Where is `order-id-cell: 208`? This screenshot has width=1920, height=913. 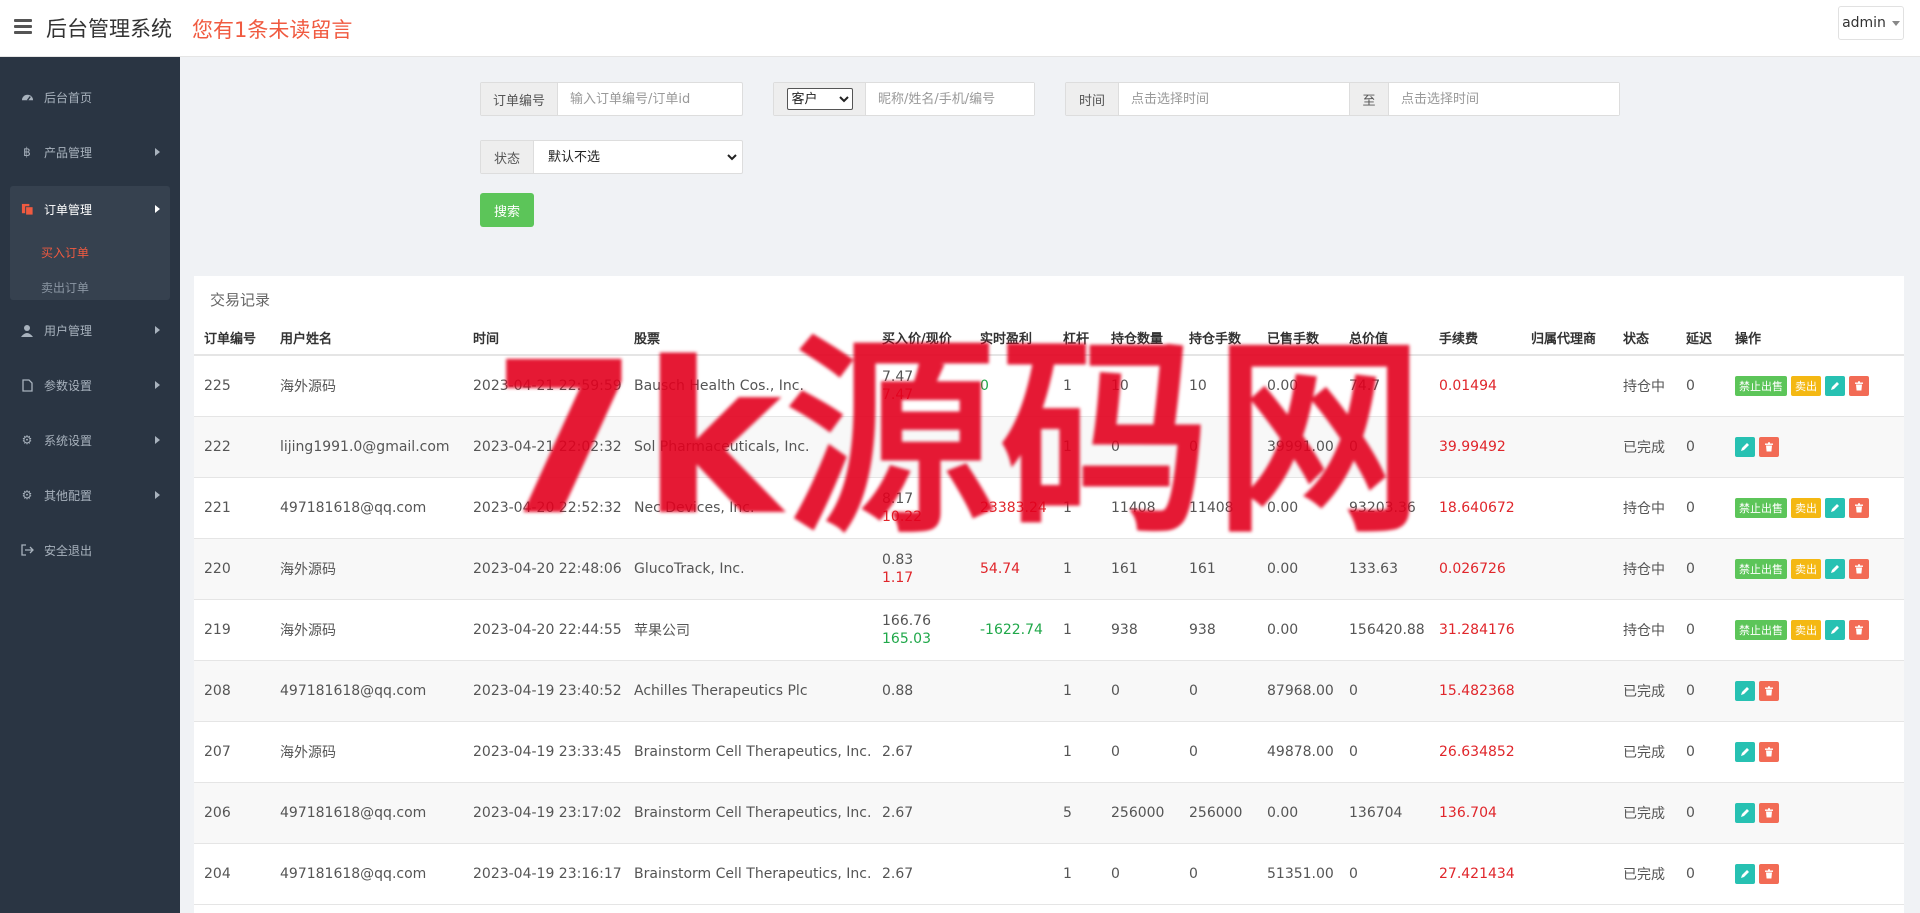 order-id-cell: 208 is located at coordinates (232, 691).